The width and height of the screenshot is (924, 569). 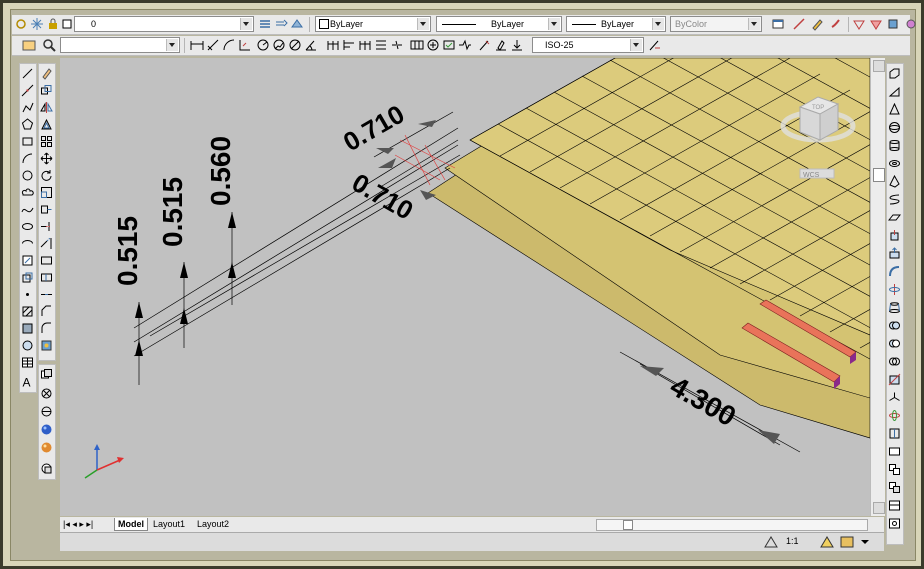 What do you see at coordinates (120, 45) in the screenshot?
I see `named-view-combo` at bounding box center [120, 45].